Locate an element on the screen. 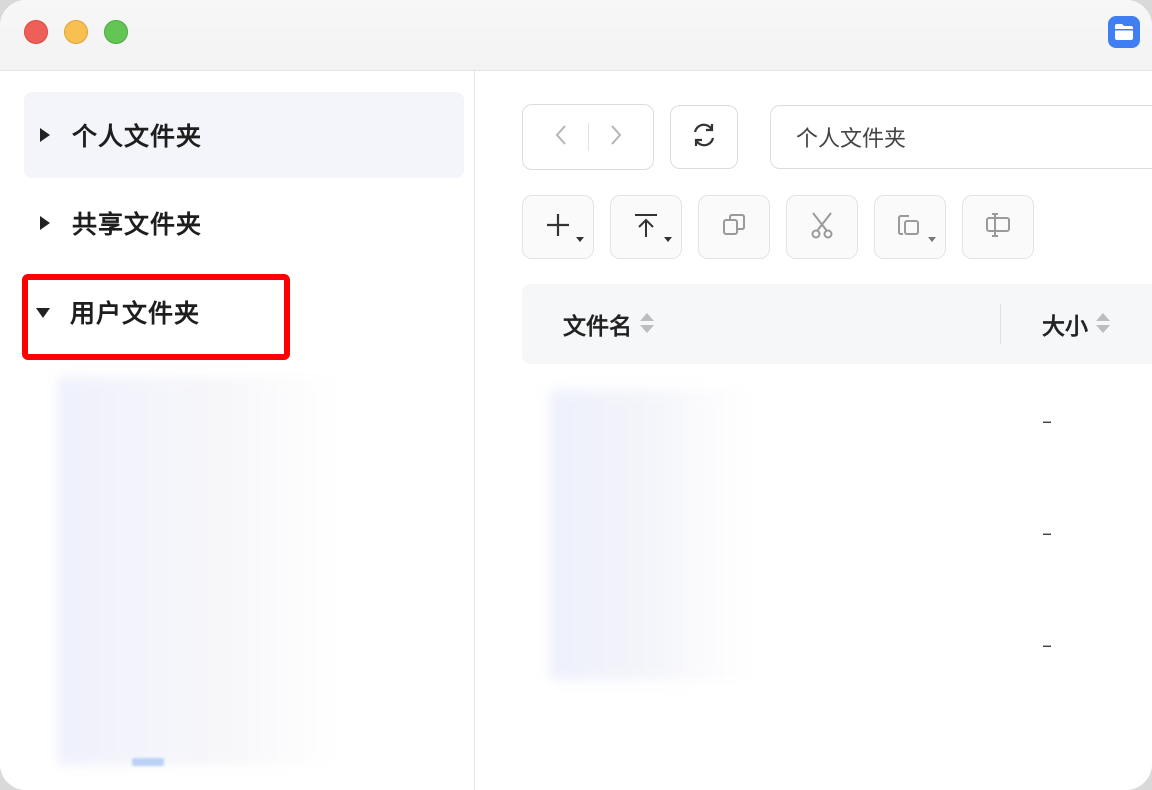 The width and height of the screenshot is (1152, 790). navigation-button-group is located at coordinates (588, 137).